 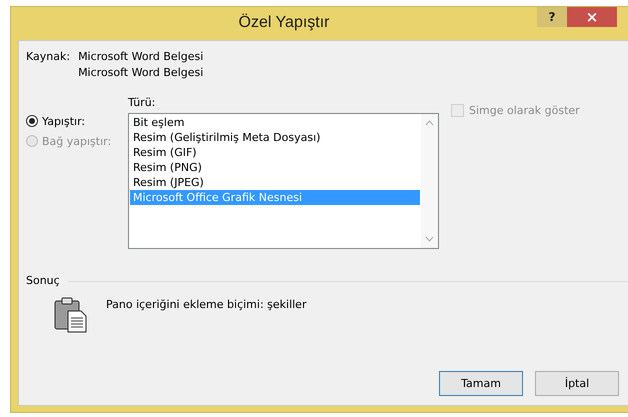 I want to click on scrollbar, so click(x=429, y=181).